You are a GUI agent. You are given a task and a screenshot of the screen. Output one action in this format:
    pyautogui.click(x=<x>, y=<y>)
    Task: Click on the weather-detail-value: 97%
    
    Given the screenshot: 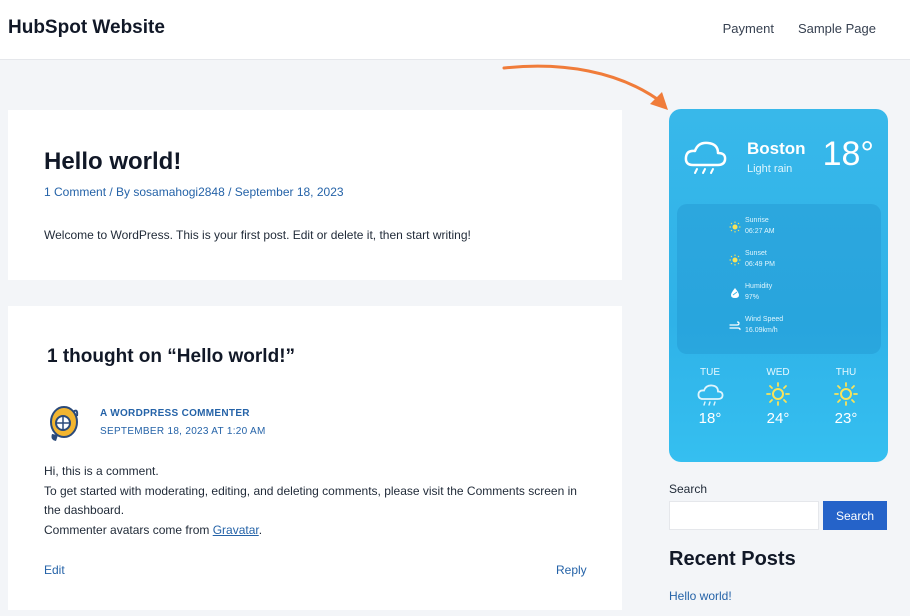 What is the action you would take?
    pyautogui.click(x=752, y=297)
    